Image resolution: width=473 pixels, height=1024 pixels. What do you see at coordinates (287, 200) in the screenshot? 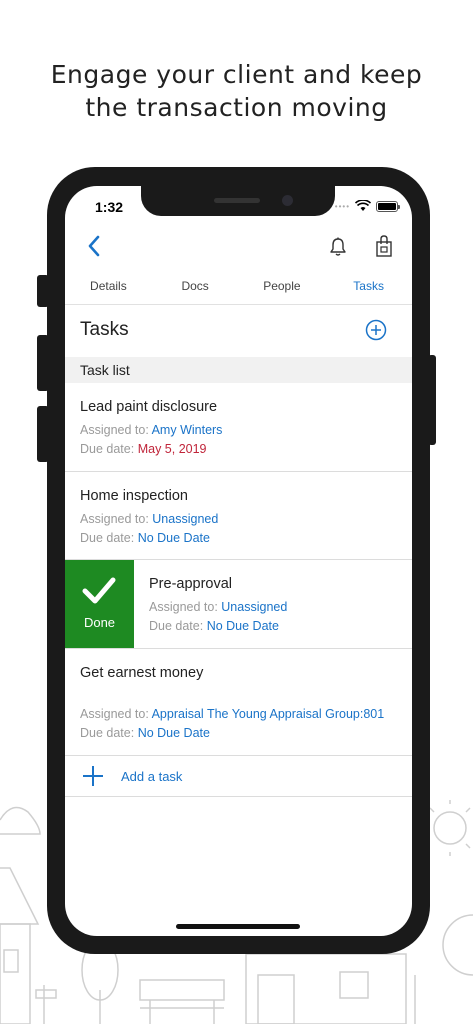
I see `camera` at bounding box center [287, 200].